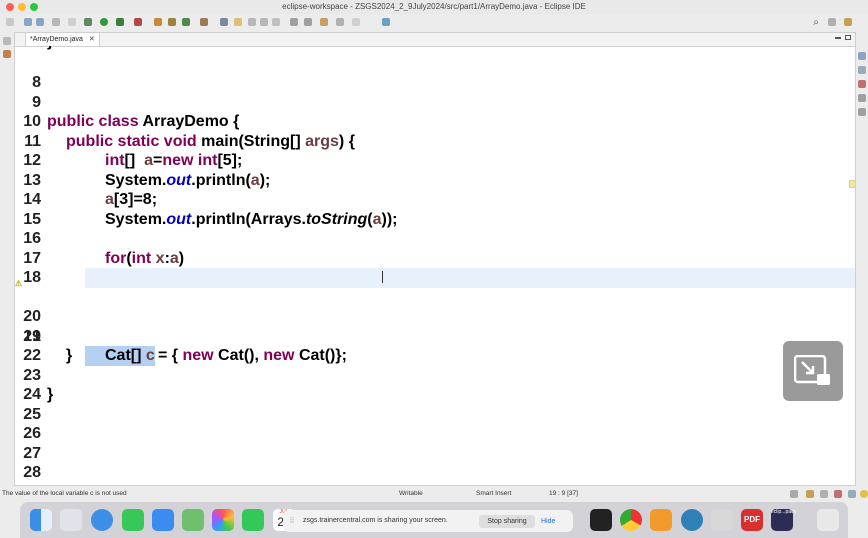  I want to click on picture-in-picture-button, so click(813, 371).